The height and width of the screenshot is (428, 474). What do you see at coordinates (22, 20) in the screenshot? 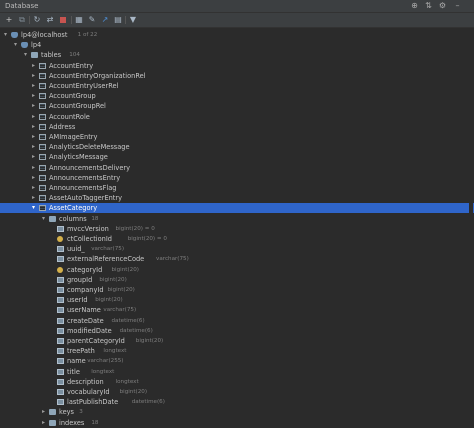
I see `copy-icon: ⧉` at bounding box center [22, 20].